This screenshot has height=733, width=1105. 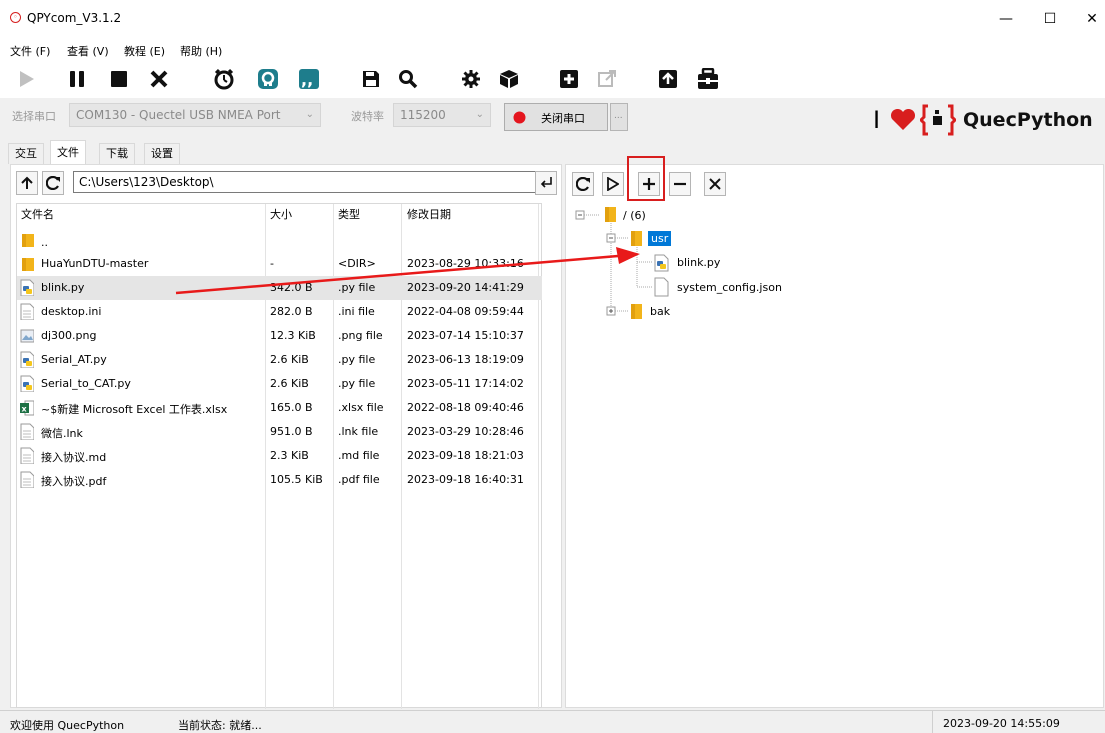 I want to click on file-name: 微信.lnk, so click(x=62, y=433).